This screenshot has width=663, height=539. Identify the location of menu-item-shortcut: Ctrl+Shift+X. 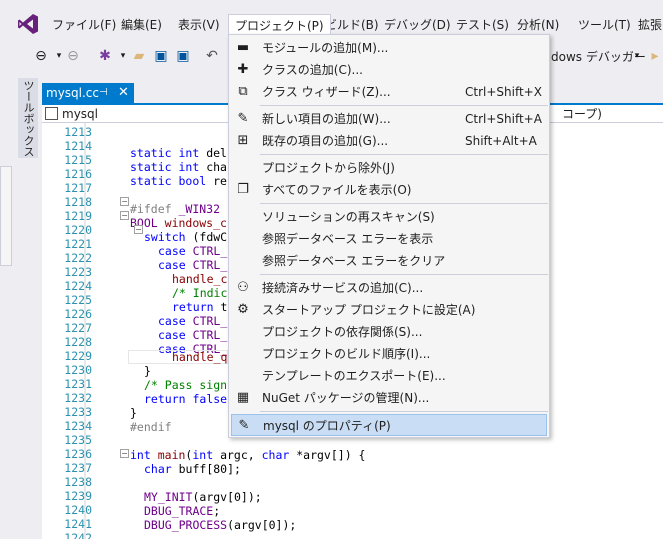
(503, 92).